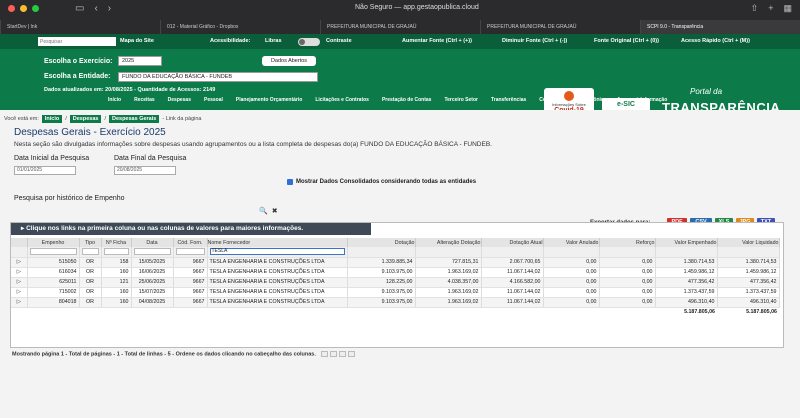 The width and height of the screenshot is (800, 418). What do you see at coordinates (53, 252) in the screenshot?
I see `filter-empenho-input` at bounding box center [53, 252].